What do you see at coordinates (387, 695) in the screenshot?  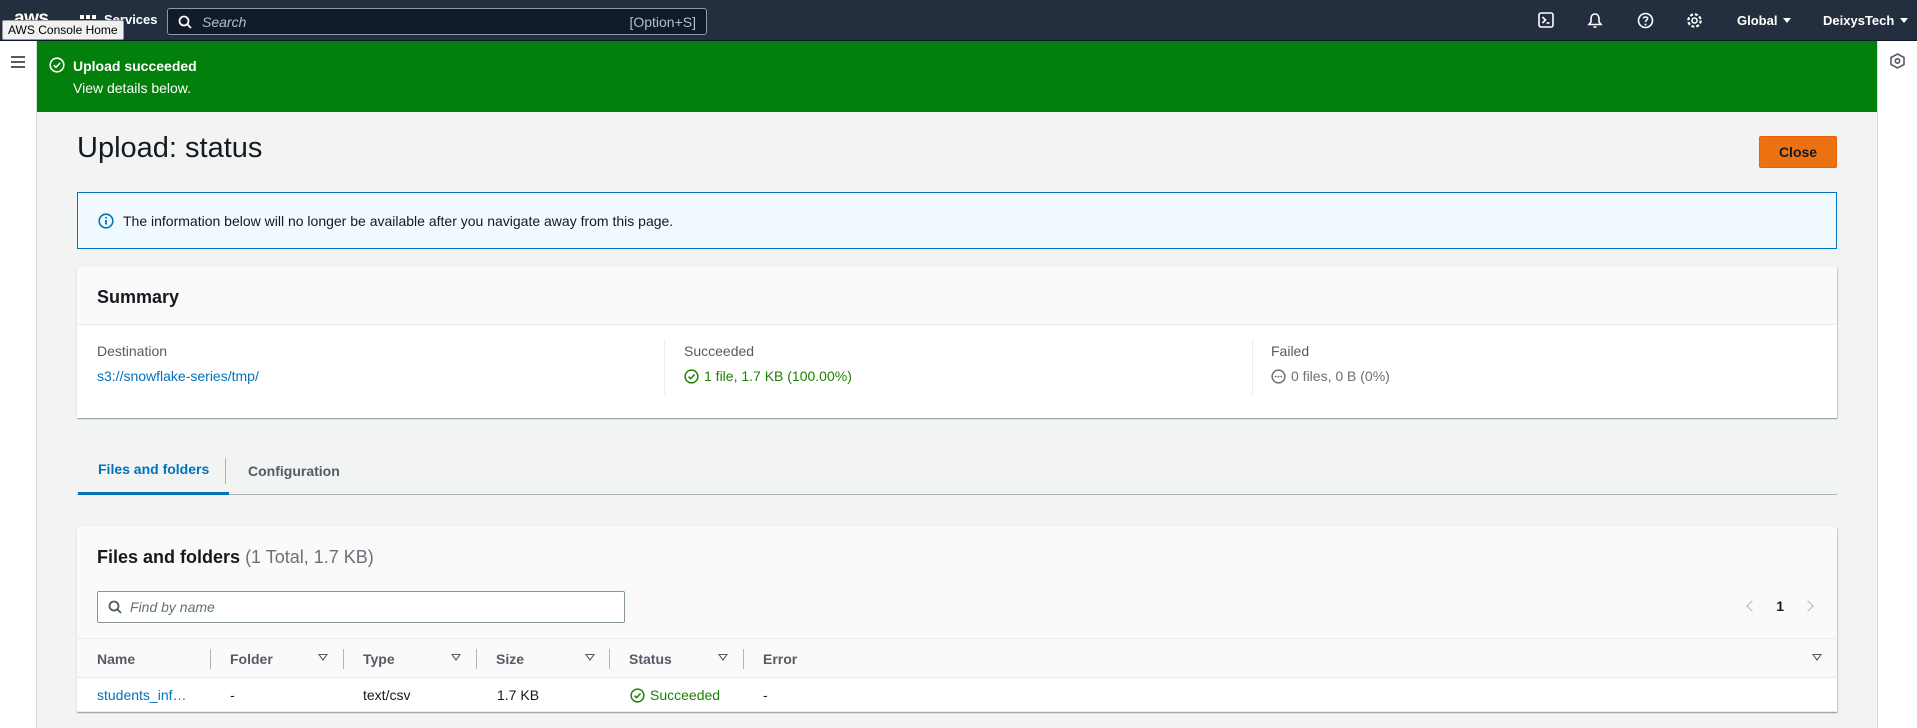 I see `file-type: text/csv` at bounding box center [387, 695].